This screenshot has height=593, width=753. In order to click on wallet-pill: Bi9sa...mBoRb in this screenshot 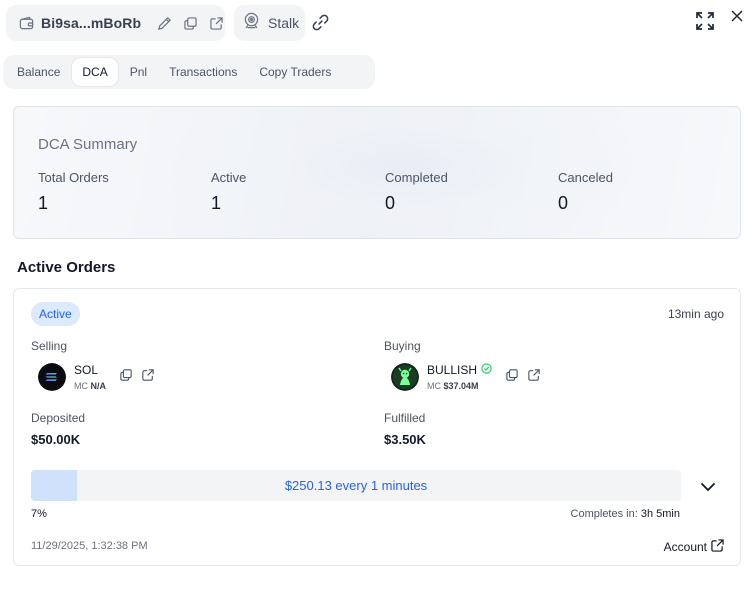, I will do `click(115, 23)`.